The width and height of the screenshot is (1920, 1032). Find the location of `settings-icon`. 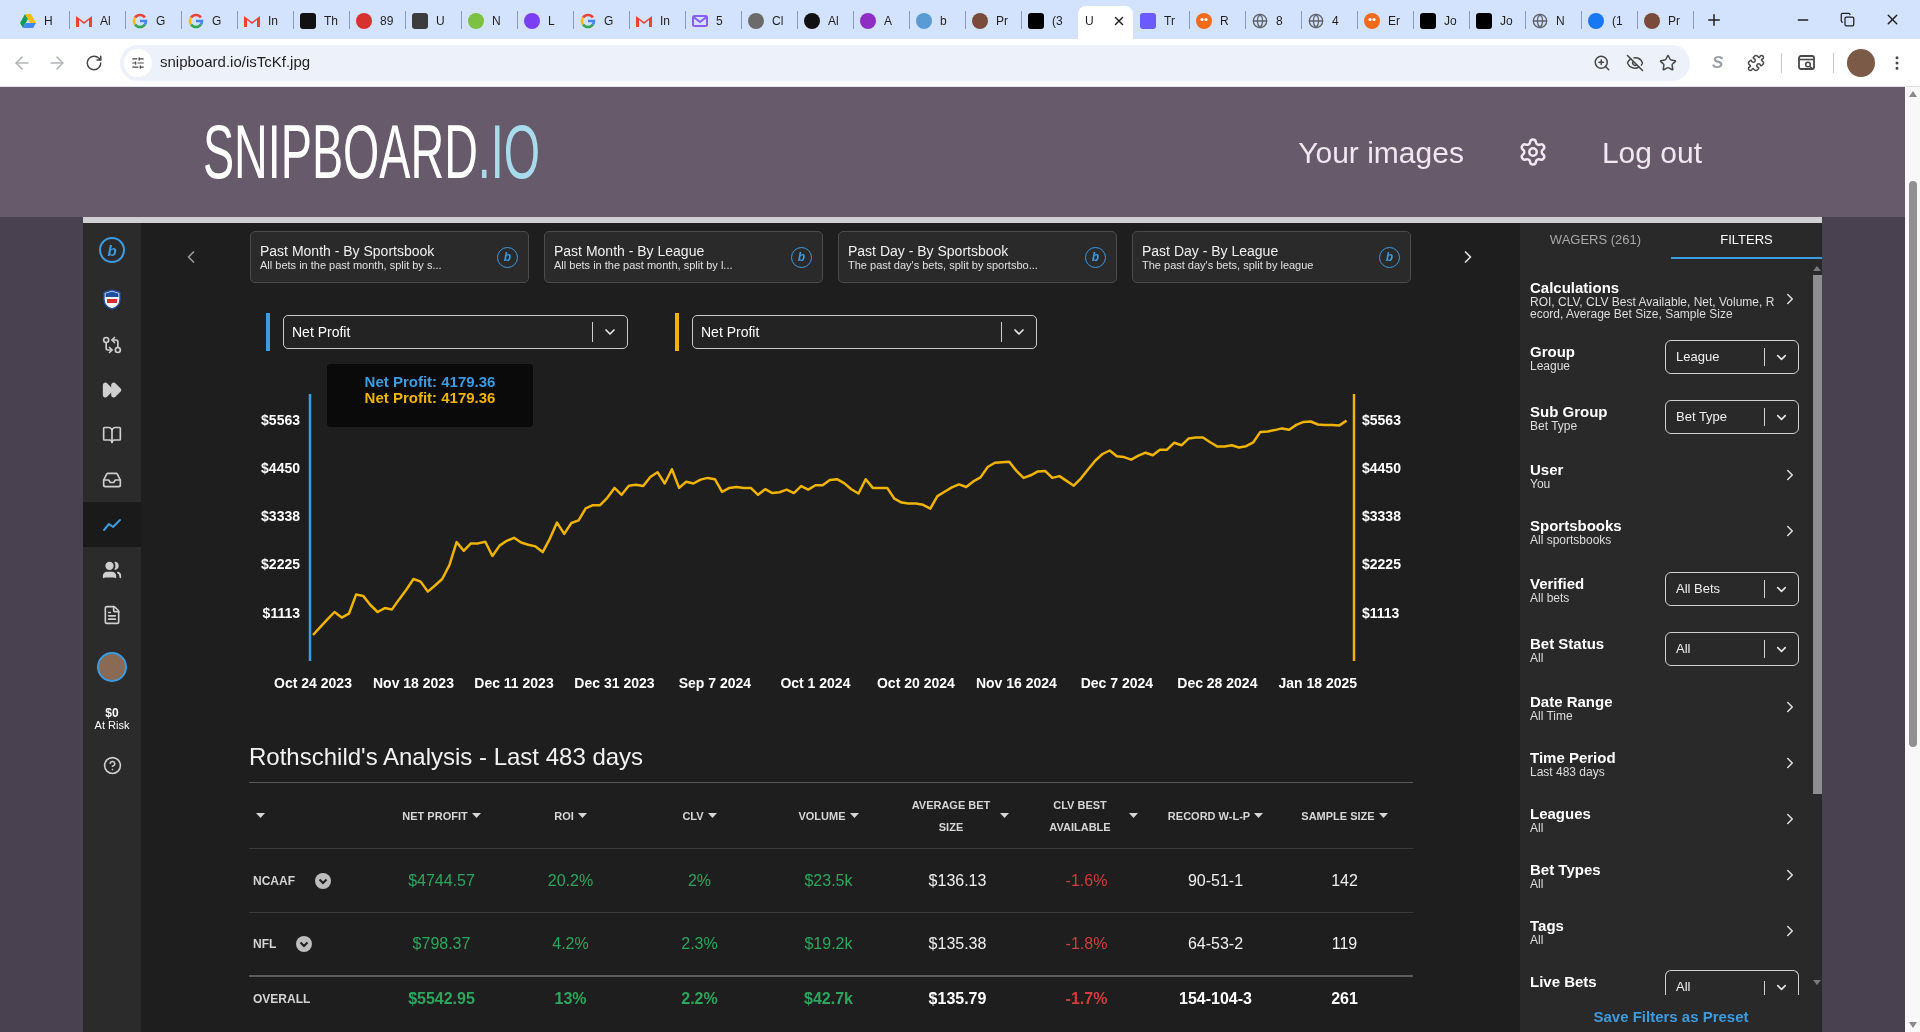

settings-icon is located at coordinates (1532, 152).